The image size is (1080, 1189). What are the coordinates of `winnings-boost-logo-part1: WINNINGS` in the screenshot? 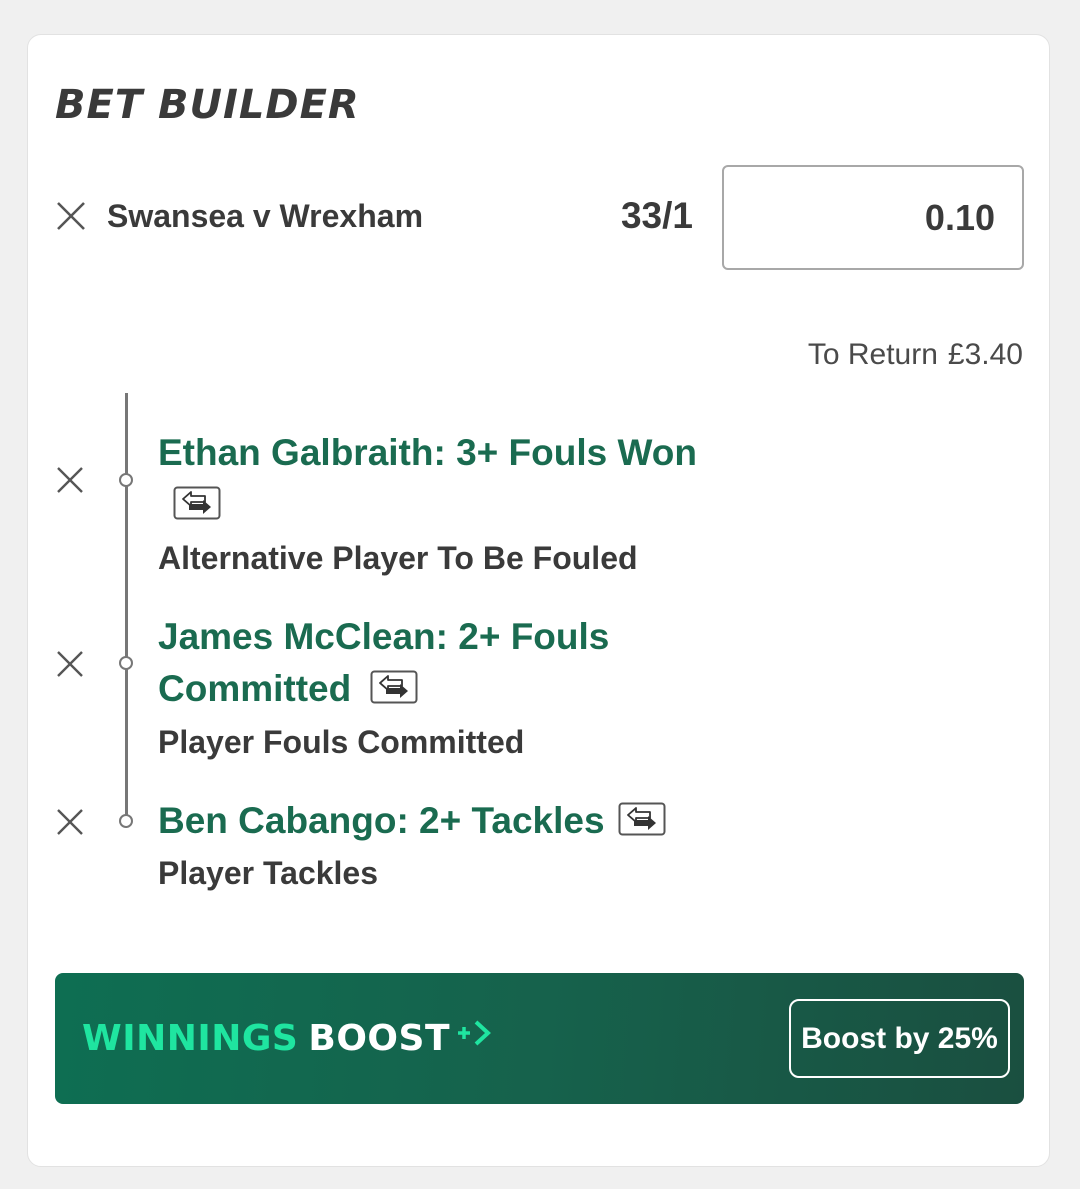 It's located at (190, 1038).